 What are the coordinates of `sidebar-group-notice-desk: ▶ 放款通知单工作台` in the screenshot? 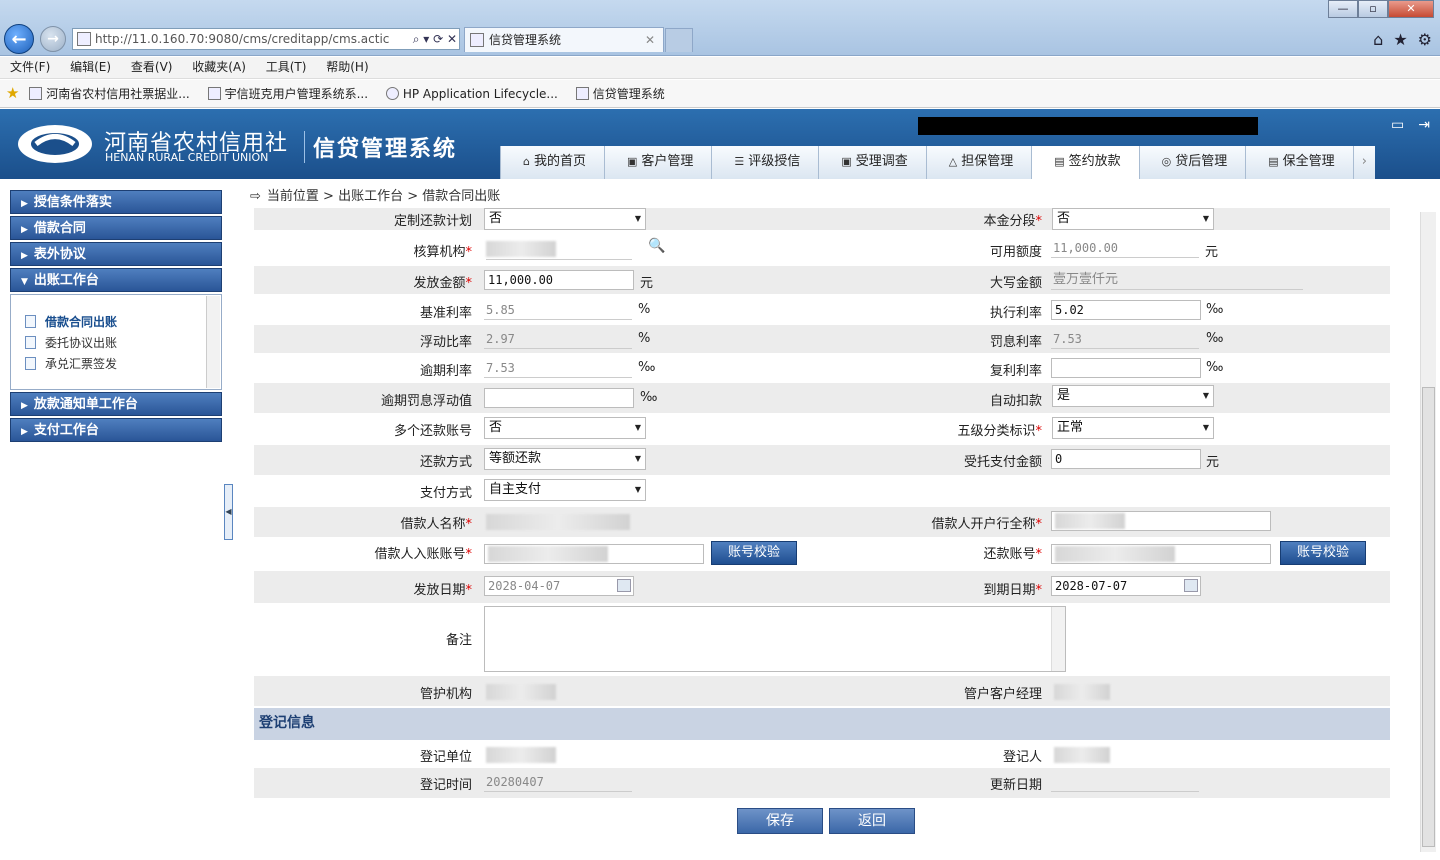 It's located at (116, 404).